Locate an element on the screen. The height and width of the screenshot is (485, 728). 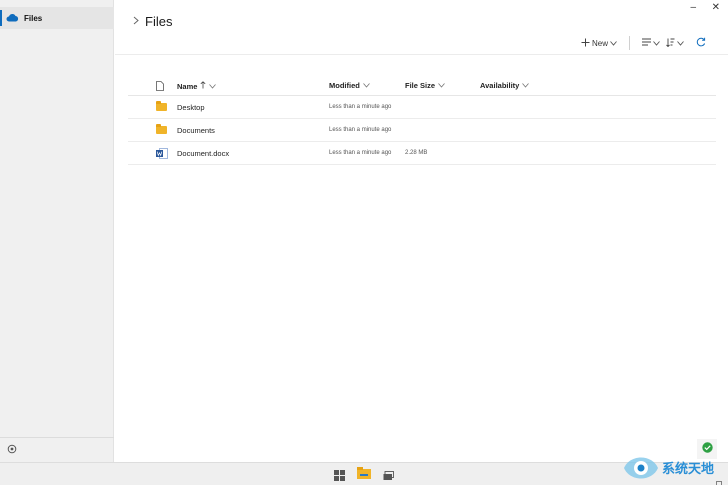
sort-icon is located at coordinates (670, 43).